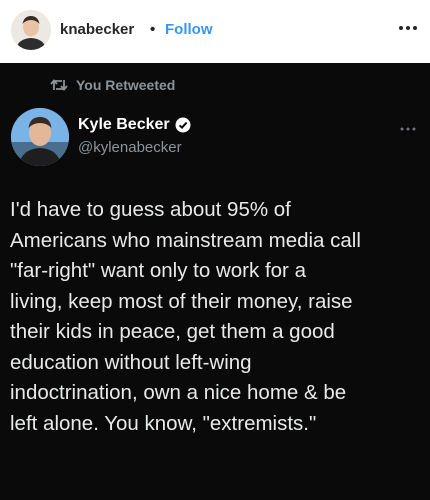 The image size is (430, 500). I want to click on display-name: Kyle Becker, so click(124, 124).